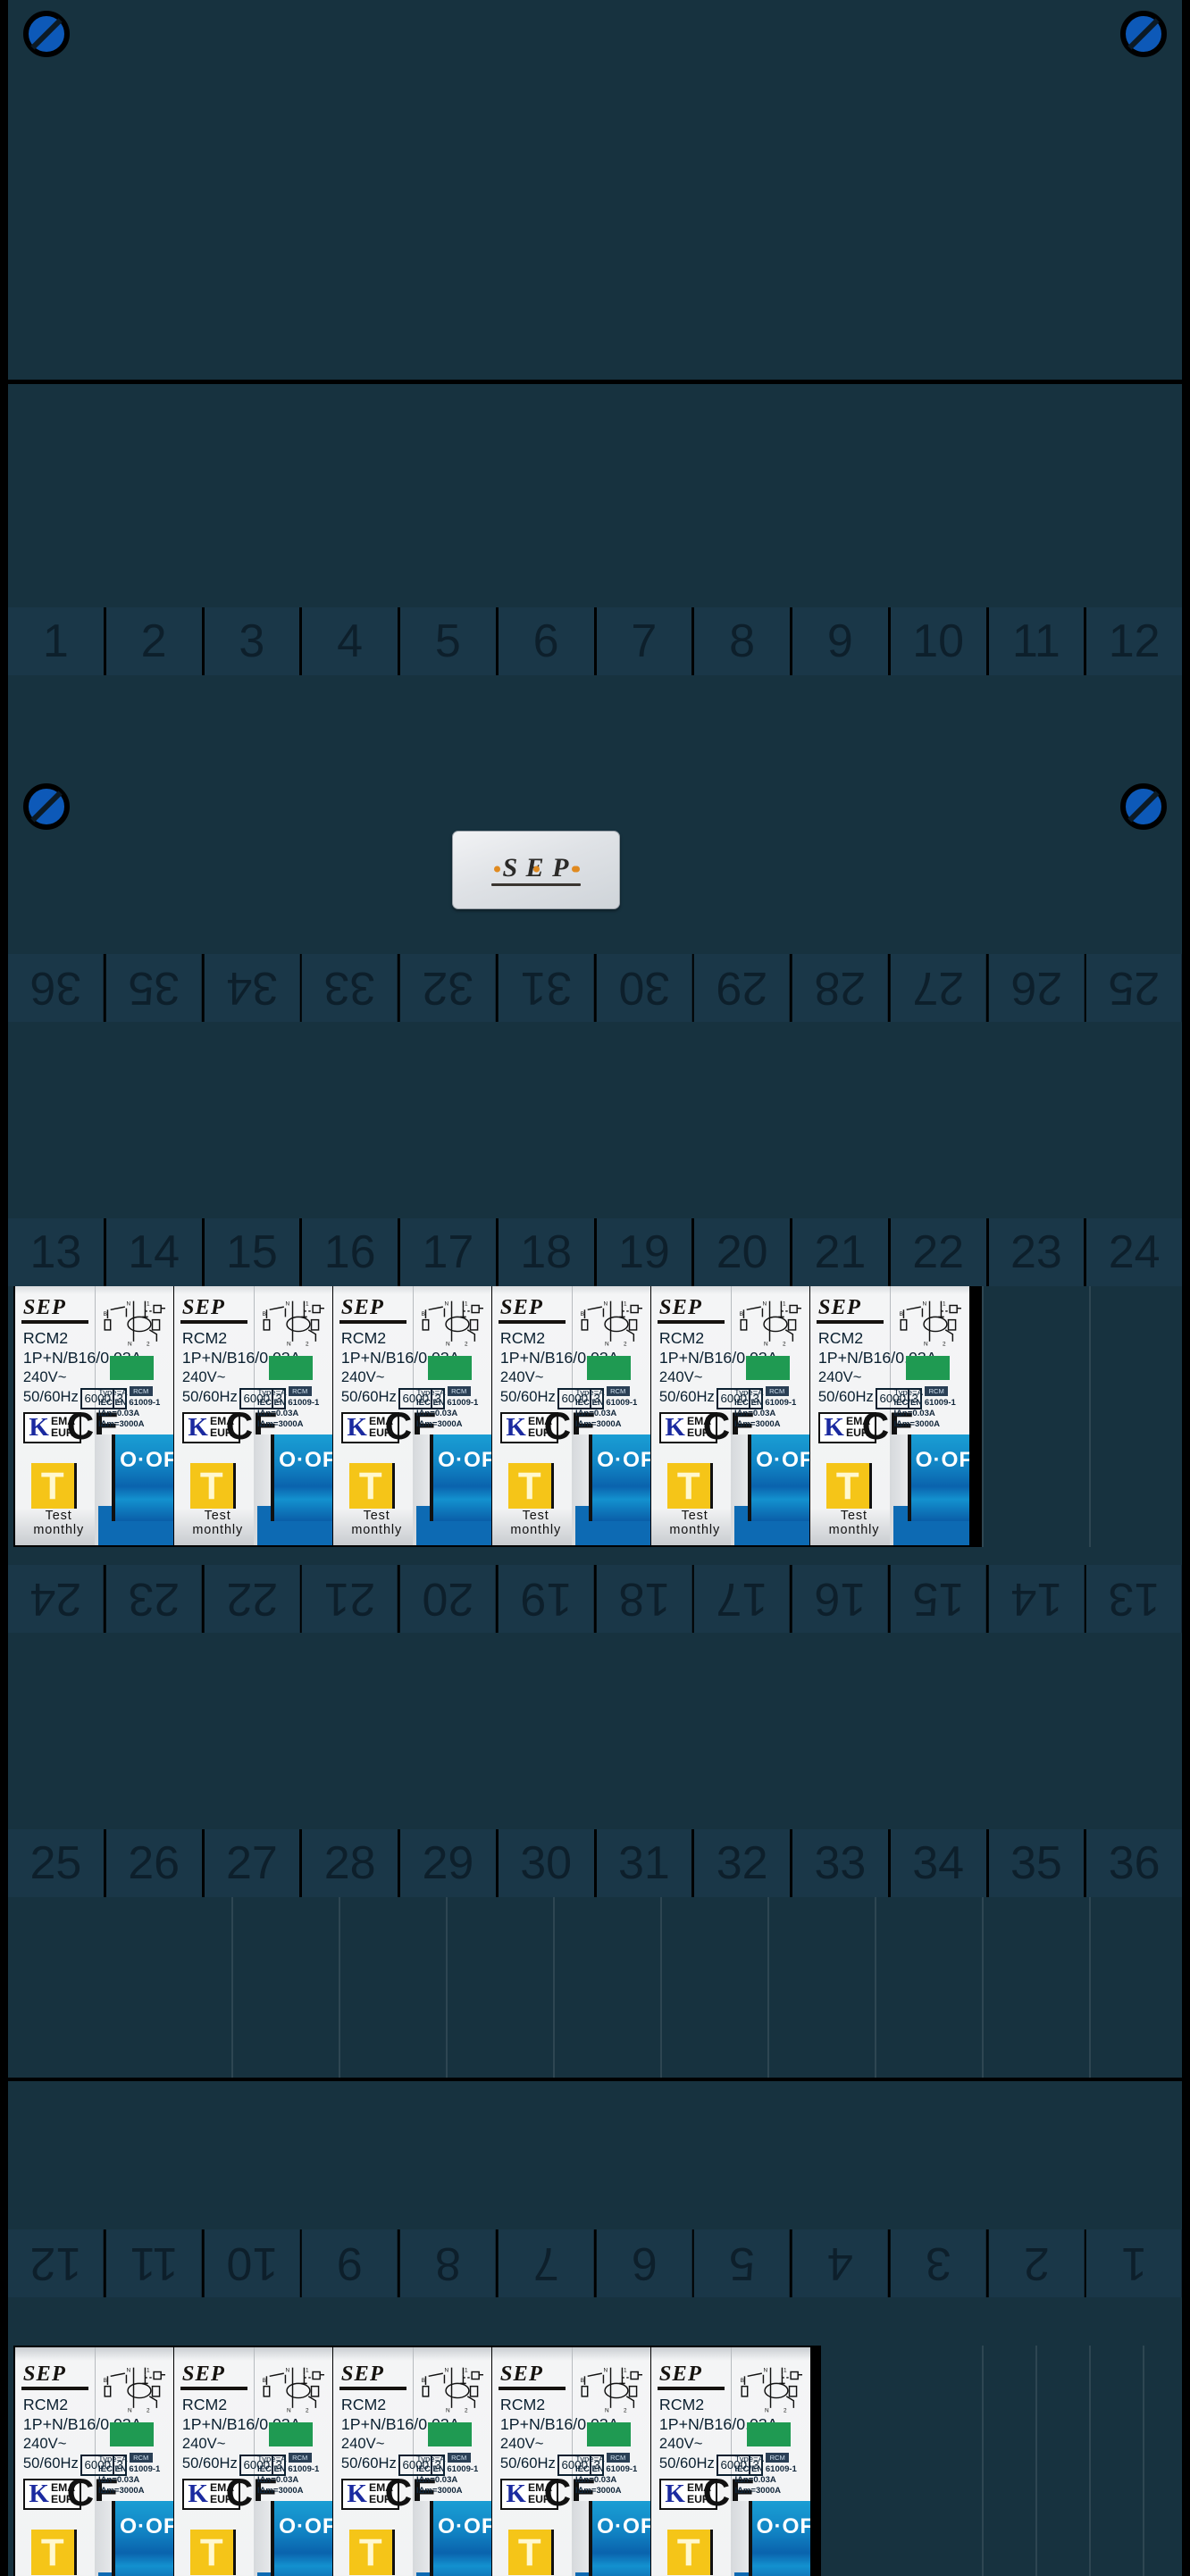  I want to click on circuit-number-cell: 30, so click(644, 988).